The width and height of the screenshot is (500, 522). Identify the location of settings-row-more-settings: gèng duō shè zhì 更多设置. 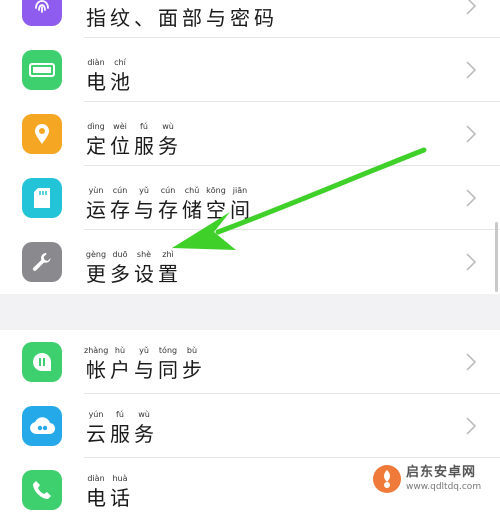
(250, 262).